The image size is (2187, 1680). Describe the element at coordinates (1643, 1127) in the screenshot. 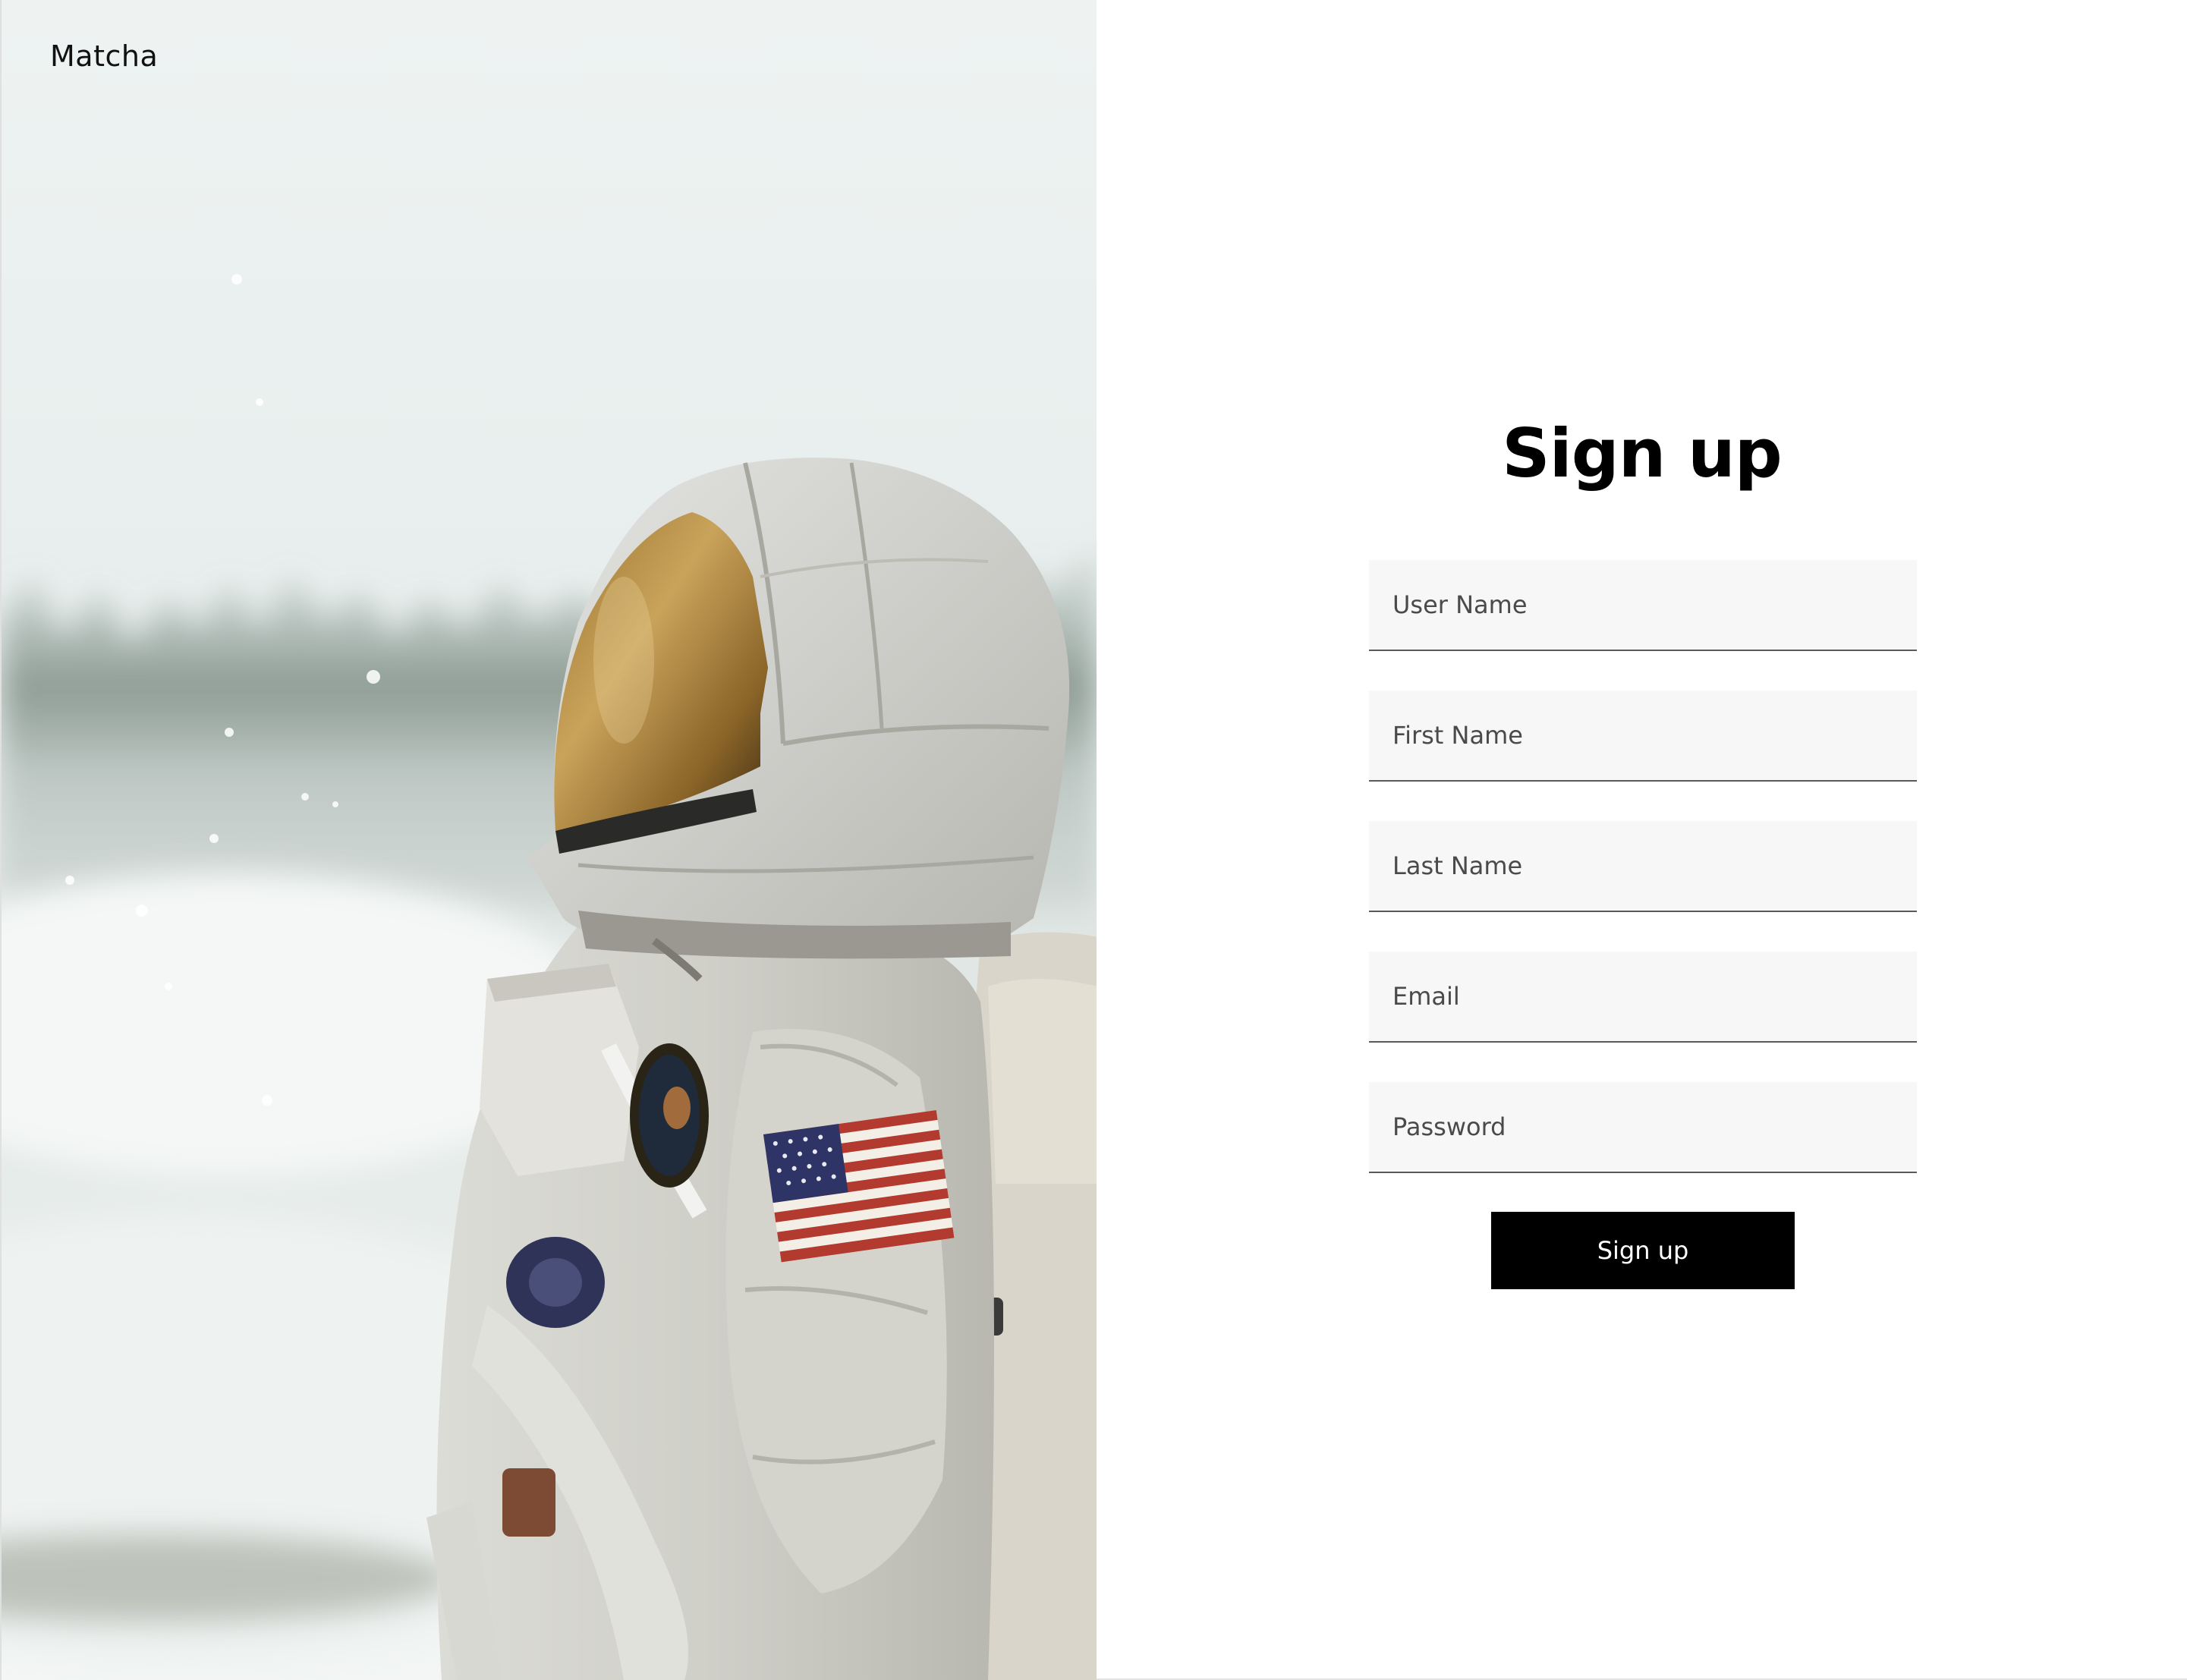

I see `password-field` at that location.